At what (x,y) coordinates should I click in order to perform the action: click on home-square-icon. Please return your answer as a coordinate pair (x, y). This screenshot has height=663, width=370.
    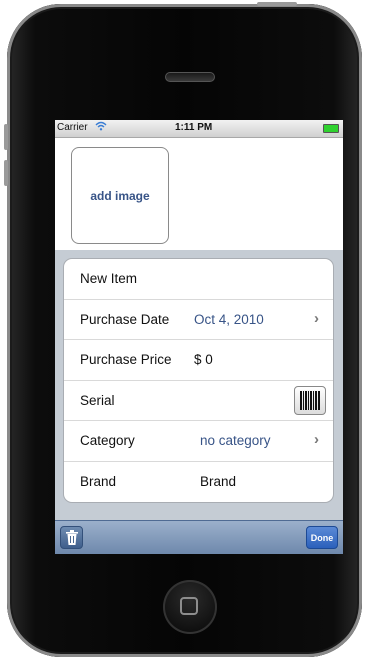
    Looking at the image, I should click on (189, 606).